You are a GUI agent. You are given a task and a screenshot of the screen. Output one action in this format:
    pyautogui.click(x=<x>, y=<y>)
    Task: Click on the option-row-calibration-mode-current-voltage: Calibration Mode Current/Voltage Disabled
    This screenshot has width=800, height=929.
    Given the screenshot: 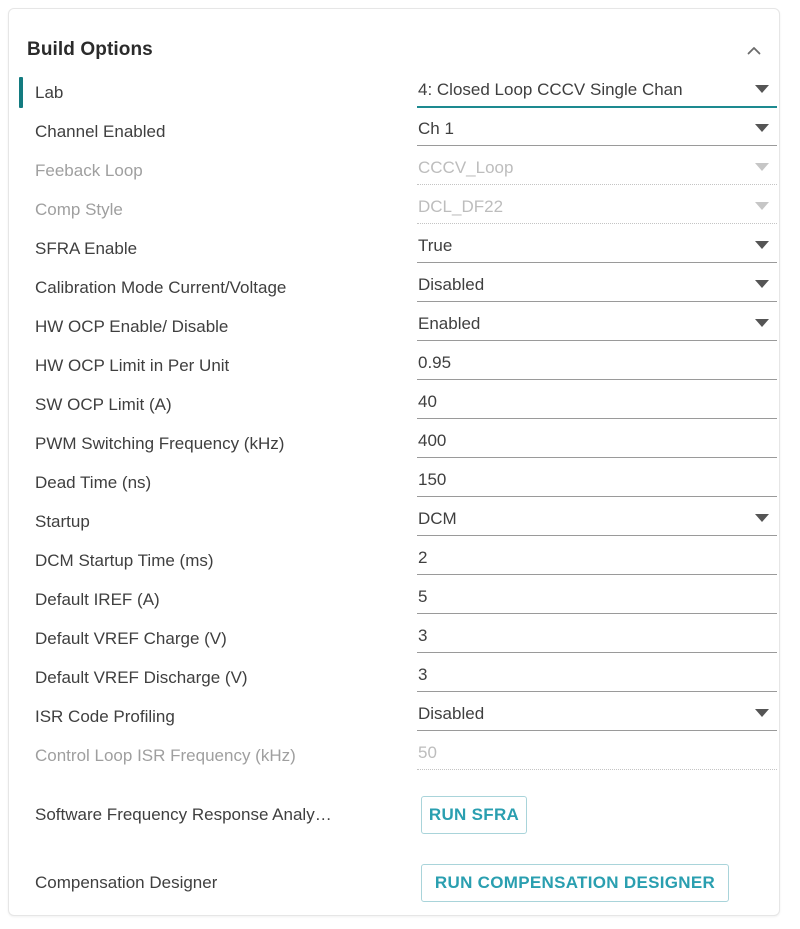 What is the action you would take?
    pyautogui.click(x=394, y=287)
    